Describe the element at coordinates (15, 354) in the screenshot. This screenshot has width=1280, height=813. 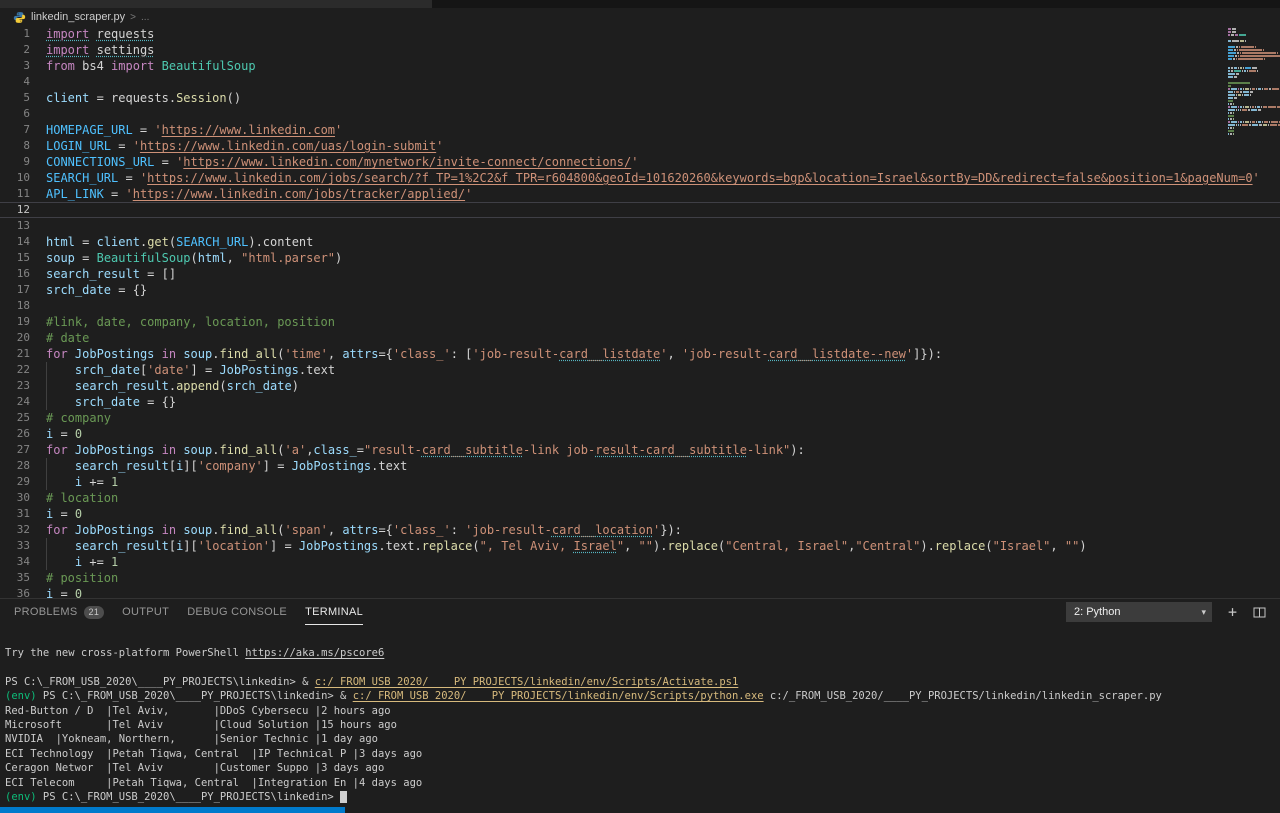
I see `line-number: 21` at that location.